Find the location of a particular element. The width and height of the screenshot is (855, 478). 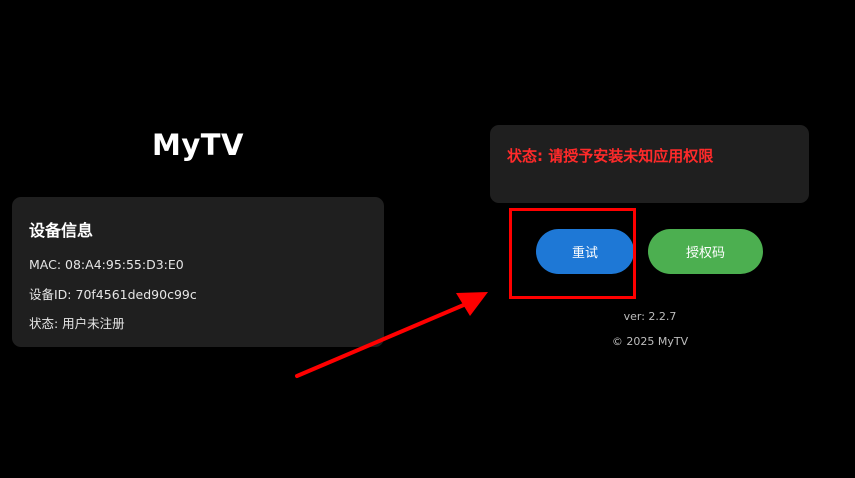

device-info-heading: 设备信息 is located at coordinates (61, 230).